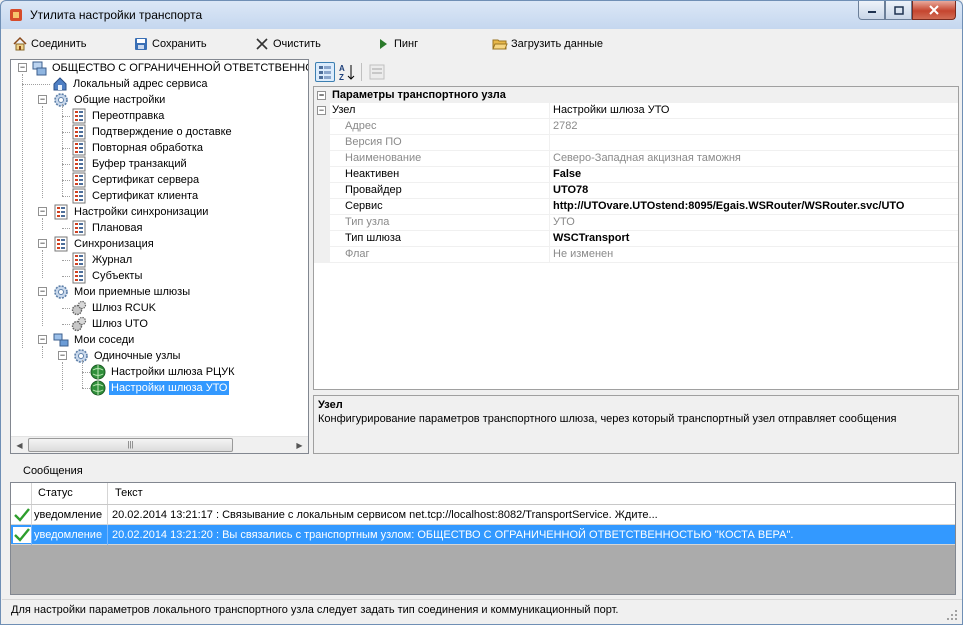 This screenshot has height=625, width=963. I want to click on property-row: Тип шлюза WSCTransport, so click(636, 239).